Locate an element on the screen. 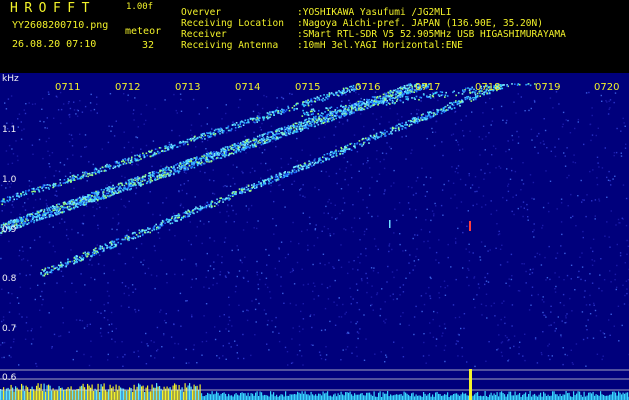 The width and height of the screenshot is (629, 400). x-tick-label: 0711 is located at coordinates (68, 87).